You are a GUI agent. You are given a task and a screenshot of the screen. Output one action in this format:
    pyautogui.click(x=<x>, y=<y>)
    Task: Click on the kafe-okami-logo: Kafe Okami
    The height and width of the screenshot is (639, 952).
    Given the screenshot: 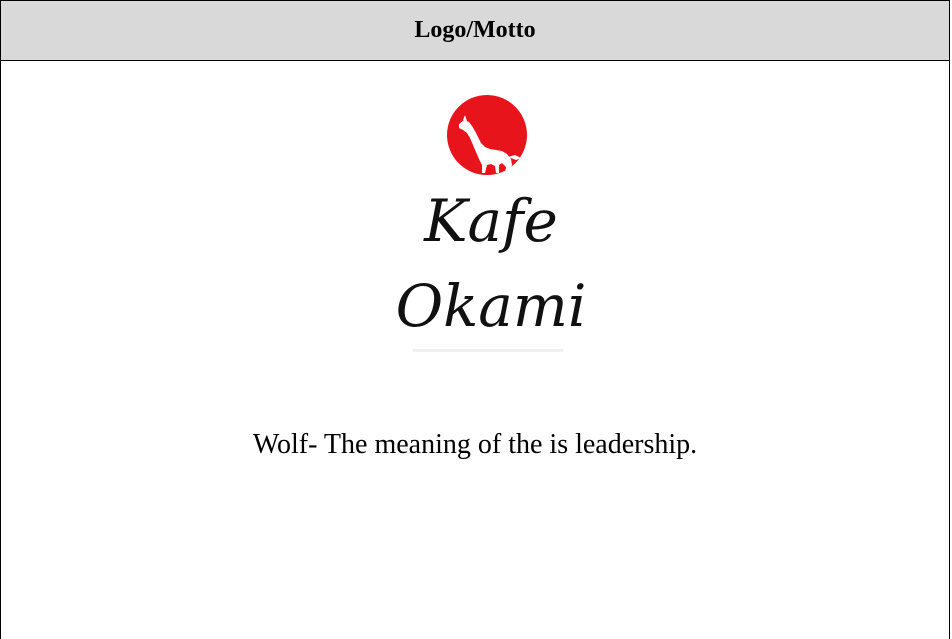 What is the action you would take?
    pyautogui.click(x=491, y=226)
    